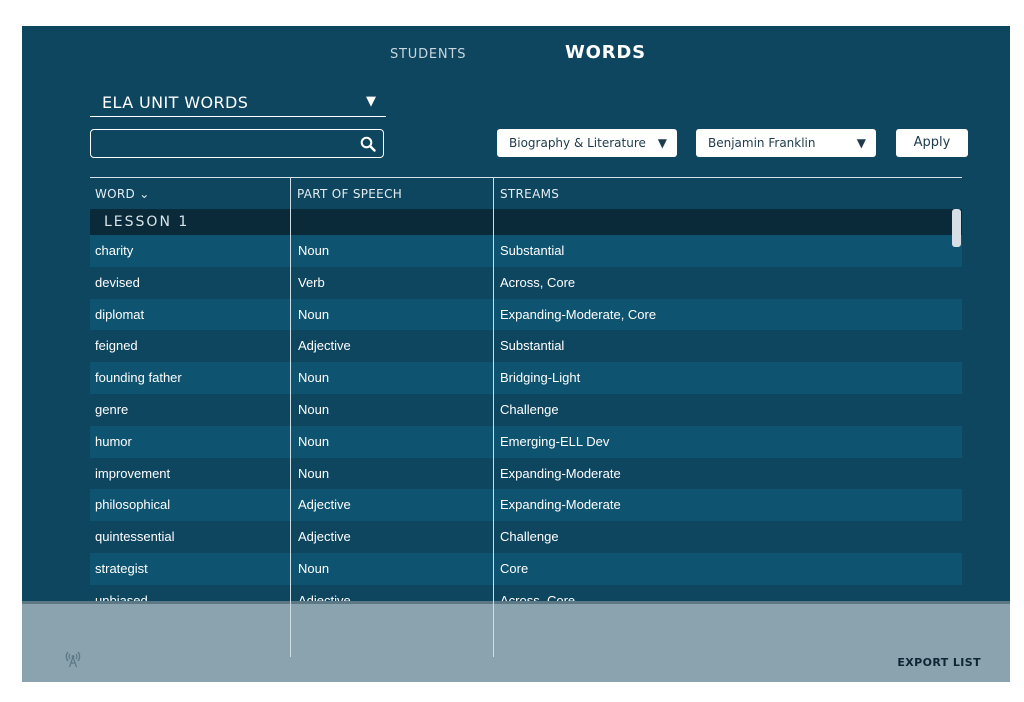 The height and width of the screenshot is (702, 1024). I want to click on column-header-word: WORD ⌄, so click(122, 194).